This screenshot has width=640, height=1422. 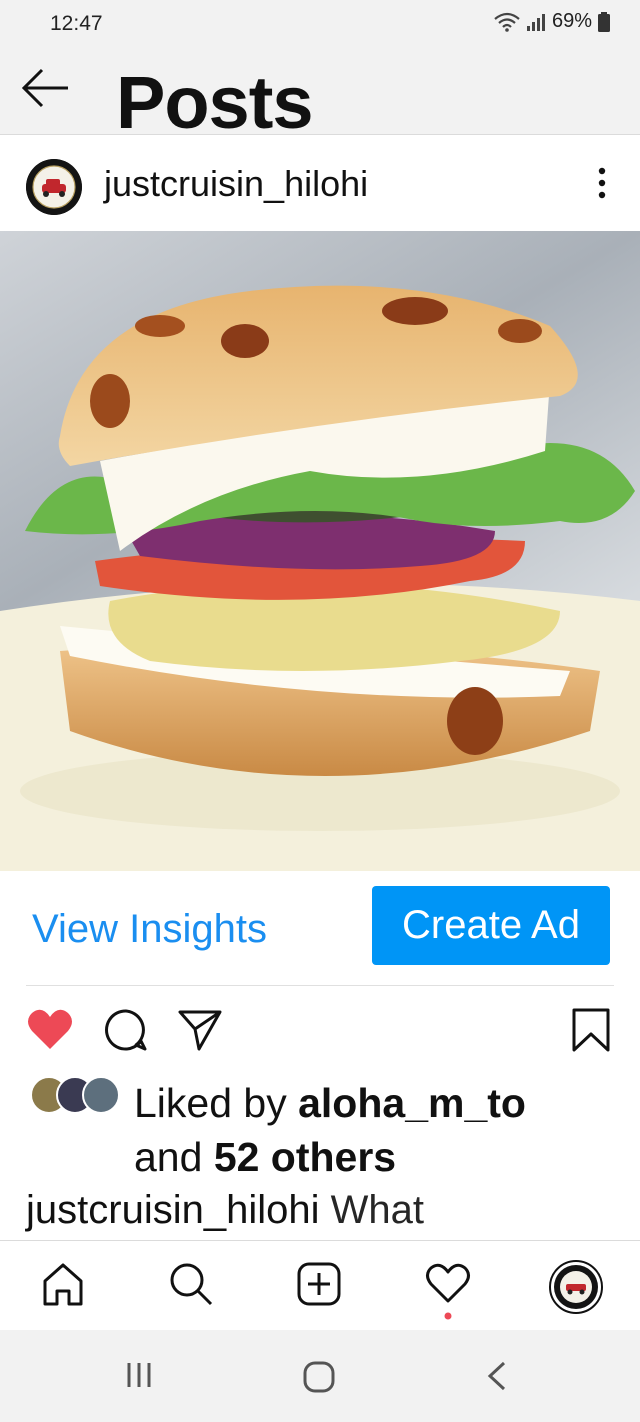 I want to click on bookmark-icon, so click(x=591, y=1030).